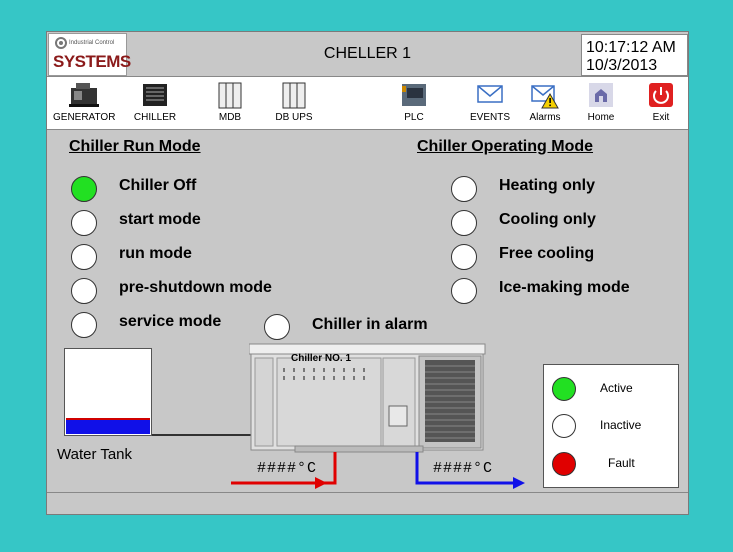 The image size is (733, 552). What do you see at coordinates (601, 95) in the screenshot?
I see `home-icon` at bounding box center [601, 95].